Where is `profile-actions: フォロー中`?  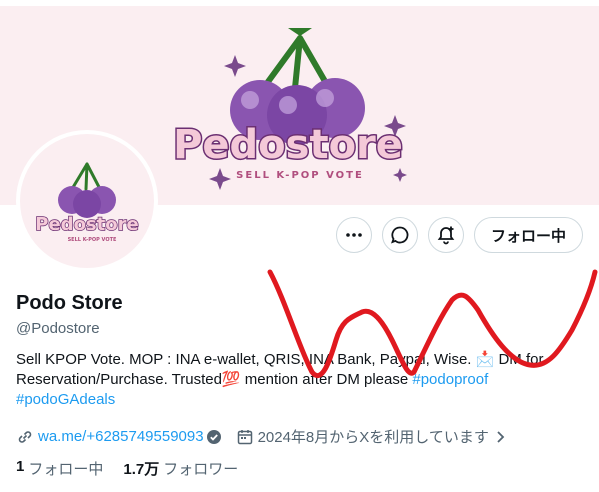
profile-actions: フォロー中 is located at coordinates (459, 235).